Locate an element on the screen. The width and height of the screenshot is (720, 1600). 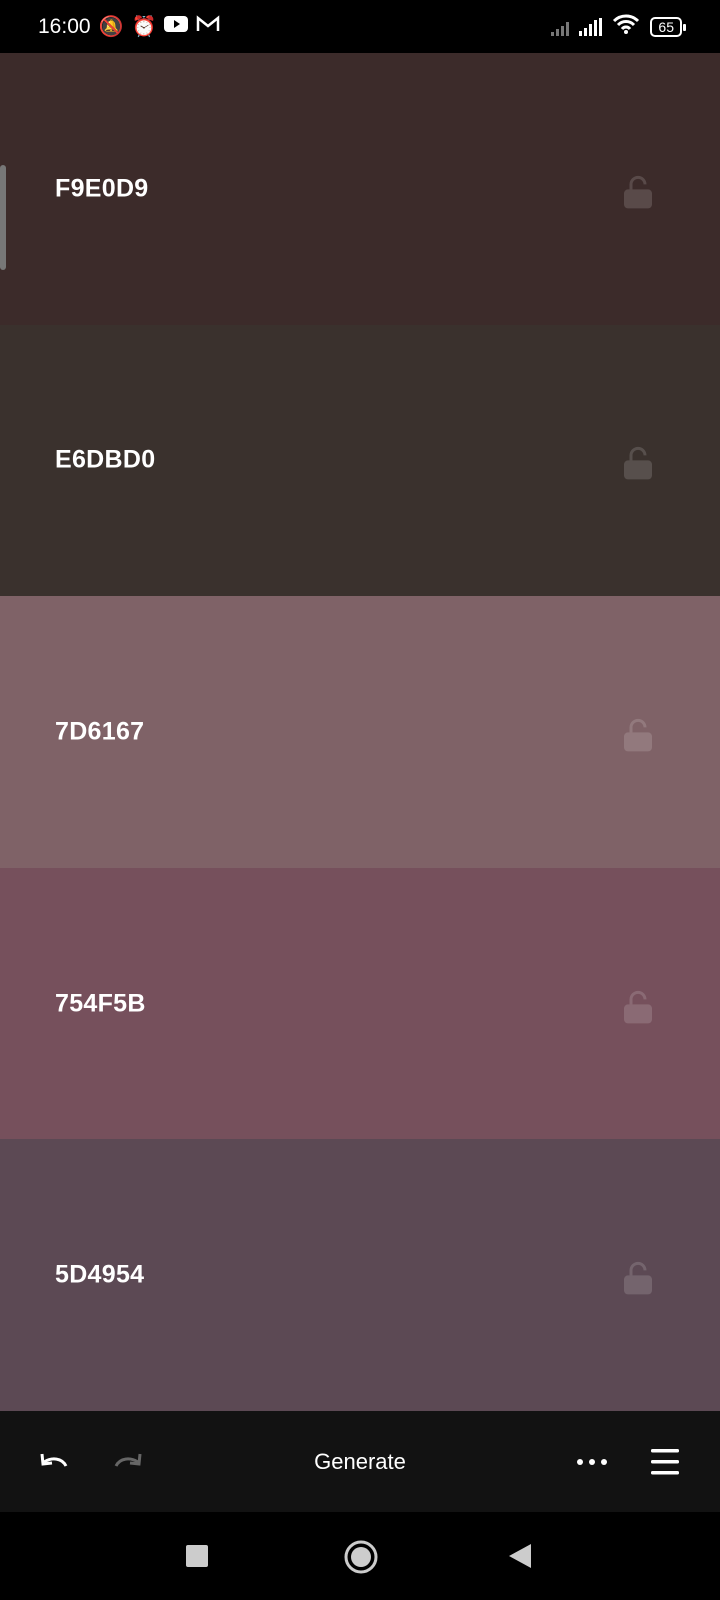
scrollbar is located at coordinates (3, 217).